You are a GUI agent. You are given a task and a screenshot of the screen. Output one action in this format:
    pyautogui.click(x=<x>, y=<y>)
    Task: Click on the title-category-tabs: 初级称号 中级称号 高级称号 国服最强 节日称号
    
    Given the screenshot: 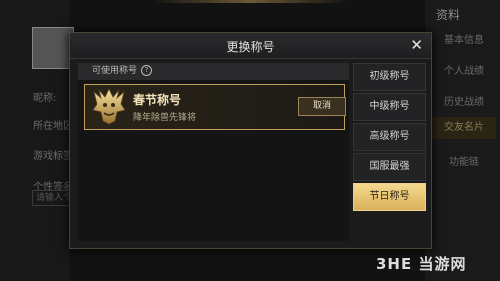 What is the action you would take?
    pyautogui.click(x=389, y=138)
    